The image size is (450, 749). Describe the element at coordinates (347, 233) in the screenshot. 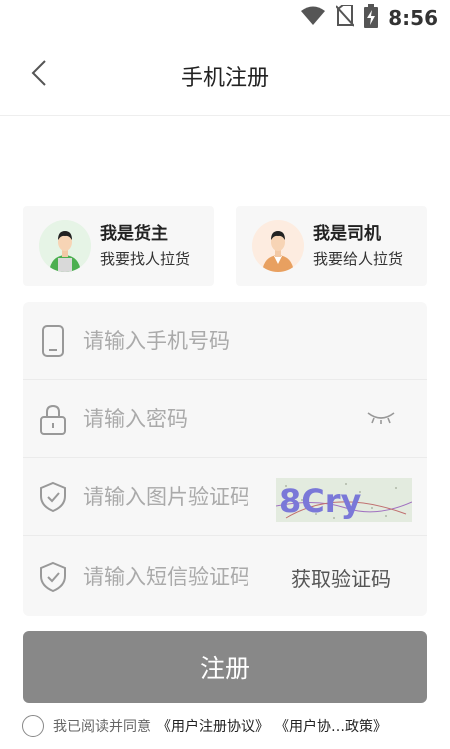

I see `role-title-driver: 我是司机` at that location.